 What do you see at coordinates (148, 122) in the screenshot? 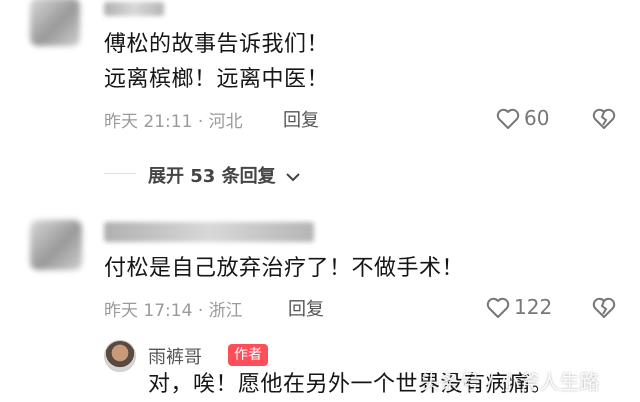
I see `comment-time: 昨天 21:11` at bounding box center [148, 122].